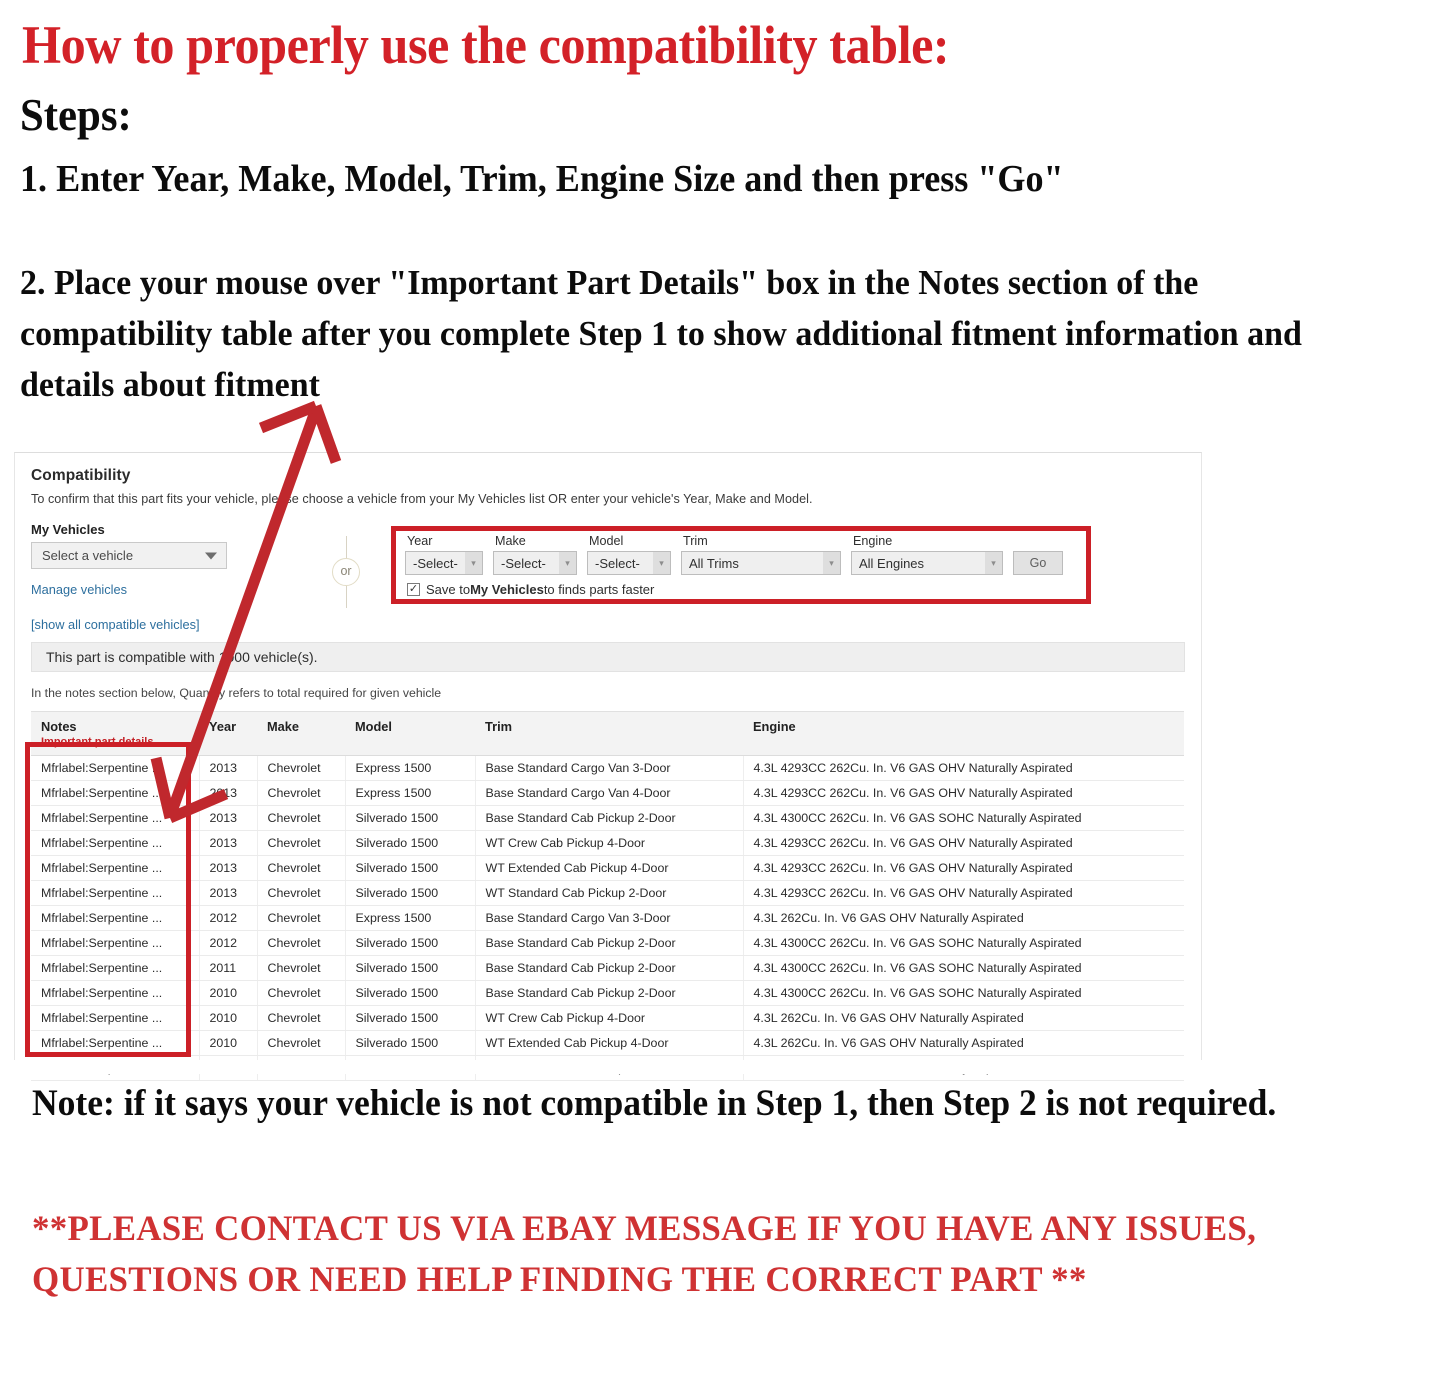 The image size is (1445, 1393). What do you see at coordinates (346, 572) in the screenshot?
I see `or-divider: or` at bounding box center [346, 572].